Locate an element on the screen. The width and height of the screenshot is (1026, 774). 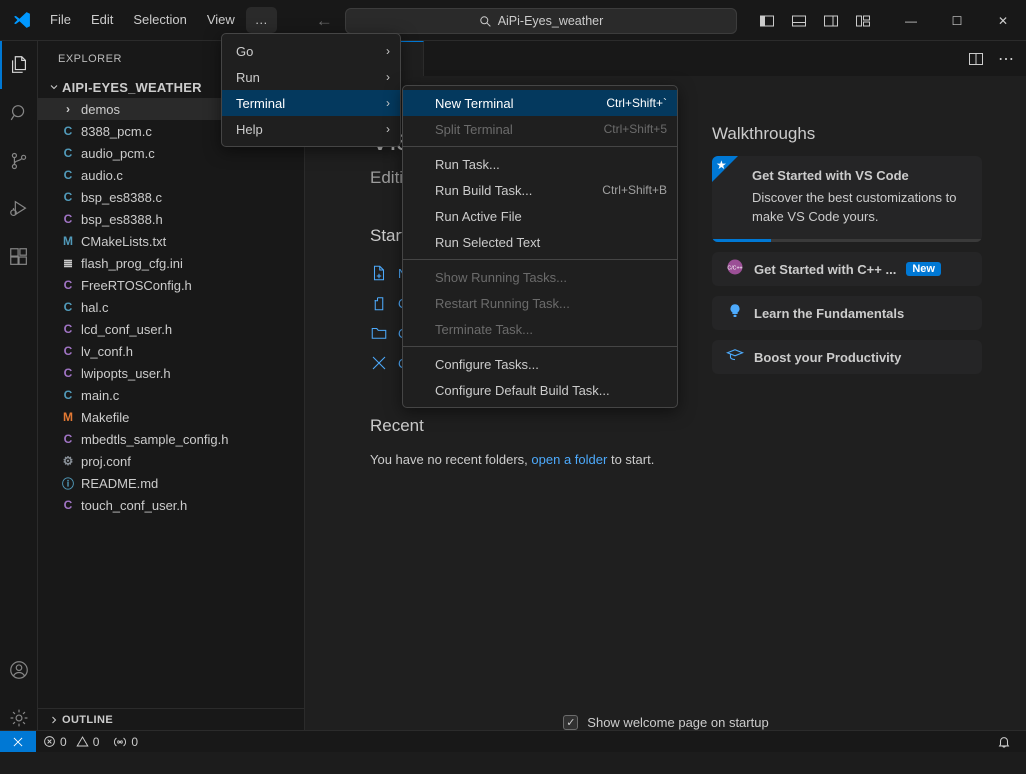
menu-item-run: Run › is located at coordinates (311, 77).